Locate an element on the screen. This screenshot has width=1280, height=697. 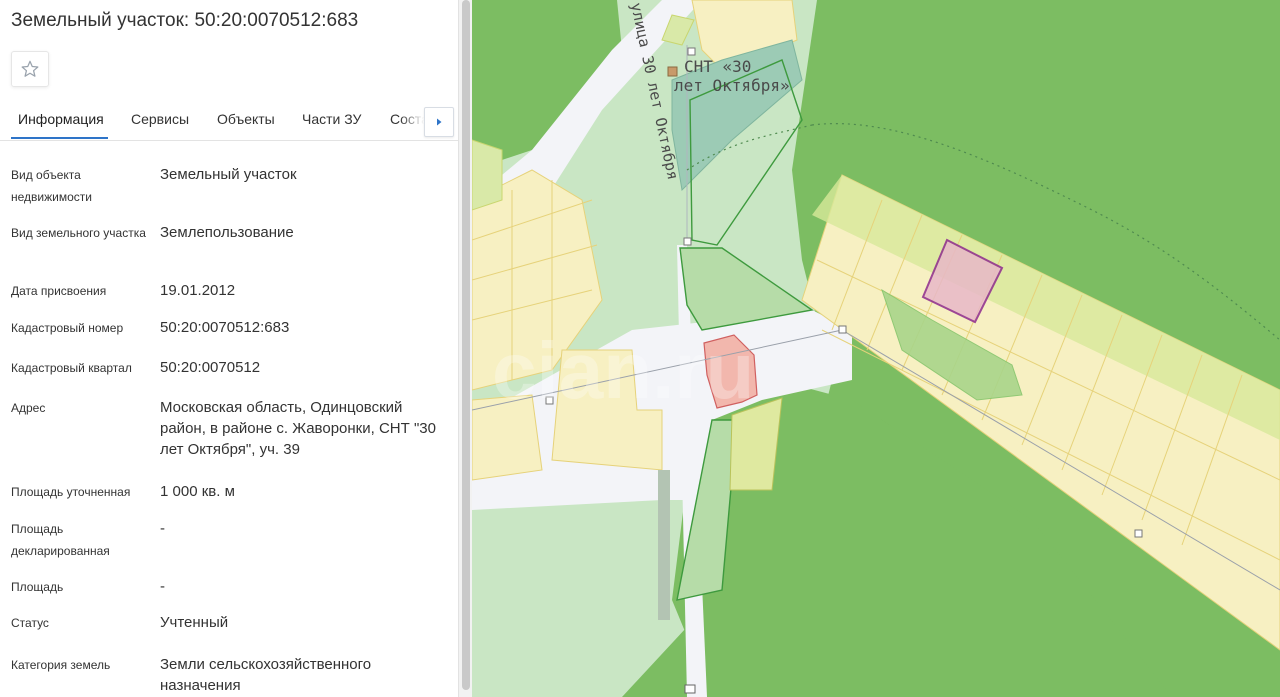
panel-scrollbar is located at coordinates (465, 348).